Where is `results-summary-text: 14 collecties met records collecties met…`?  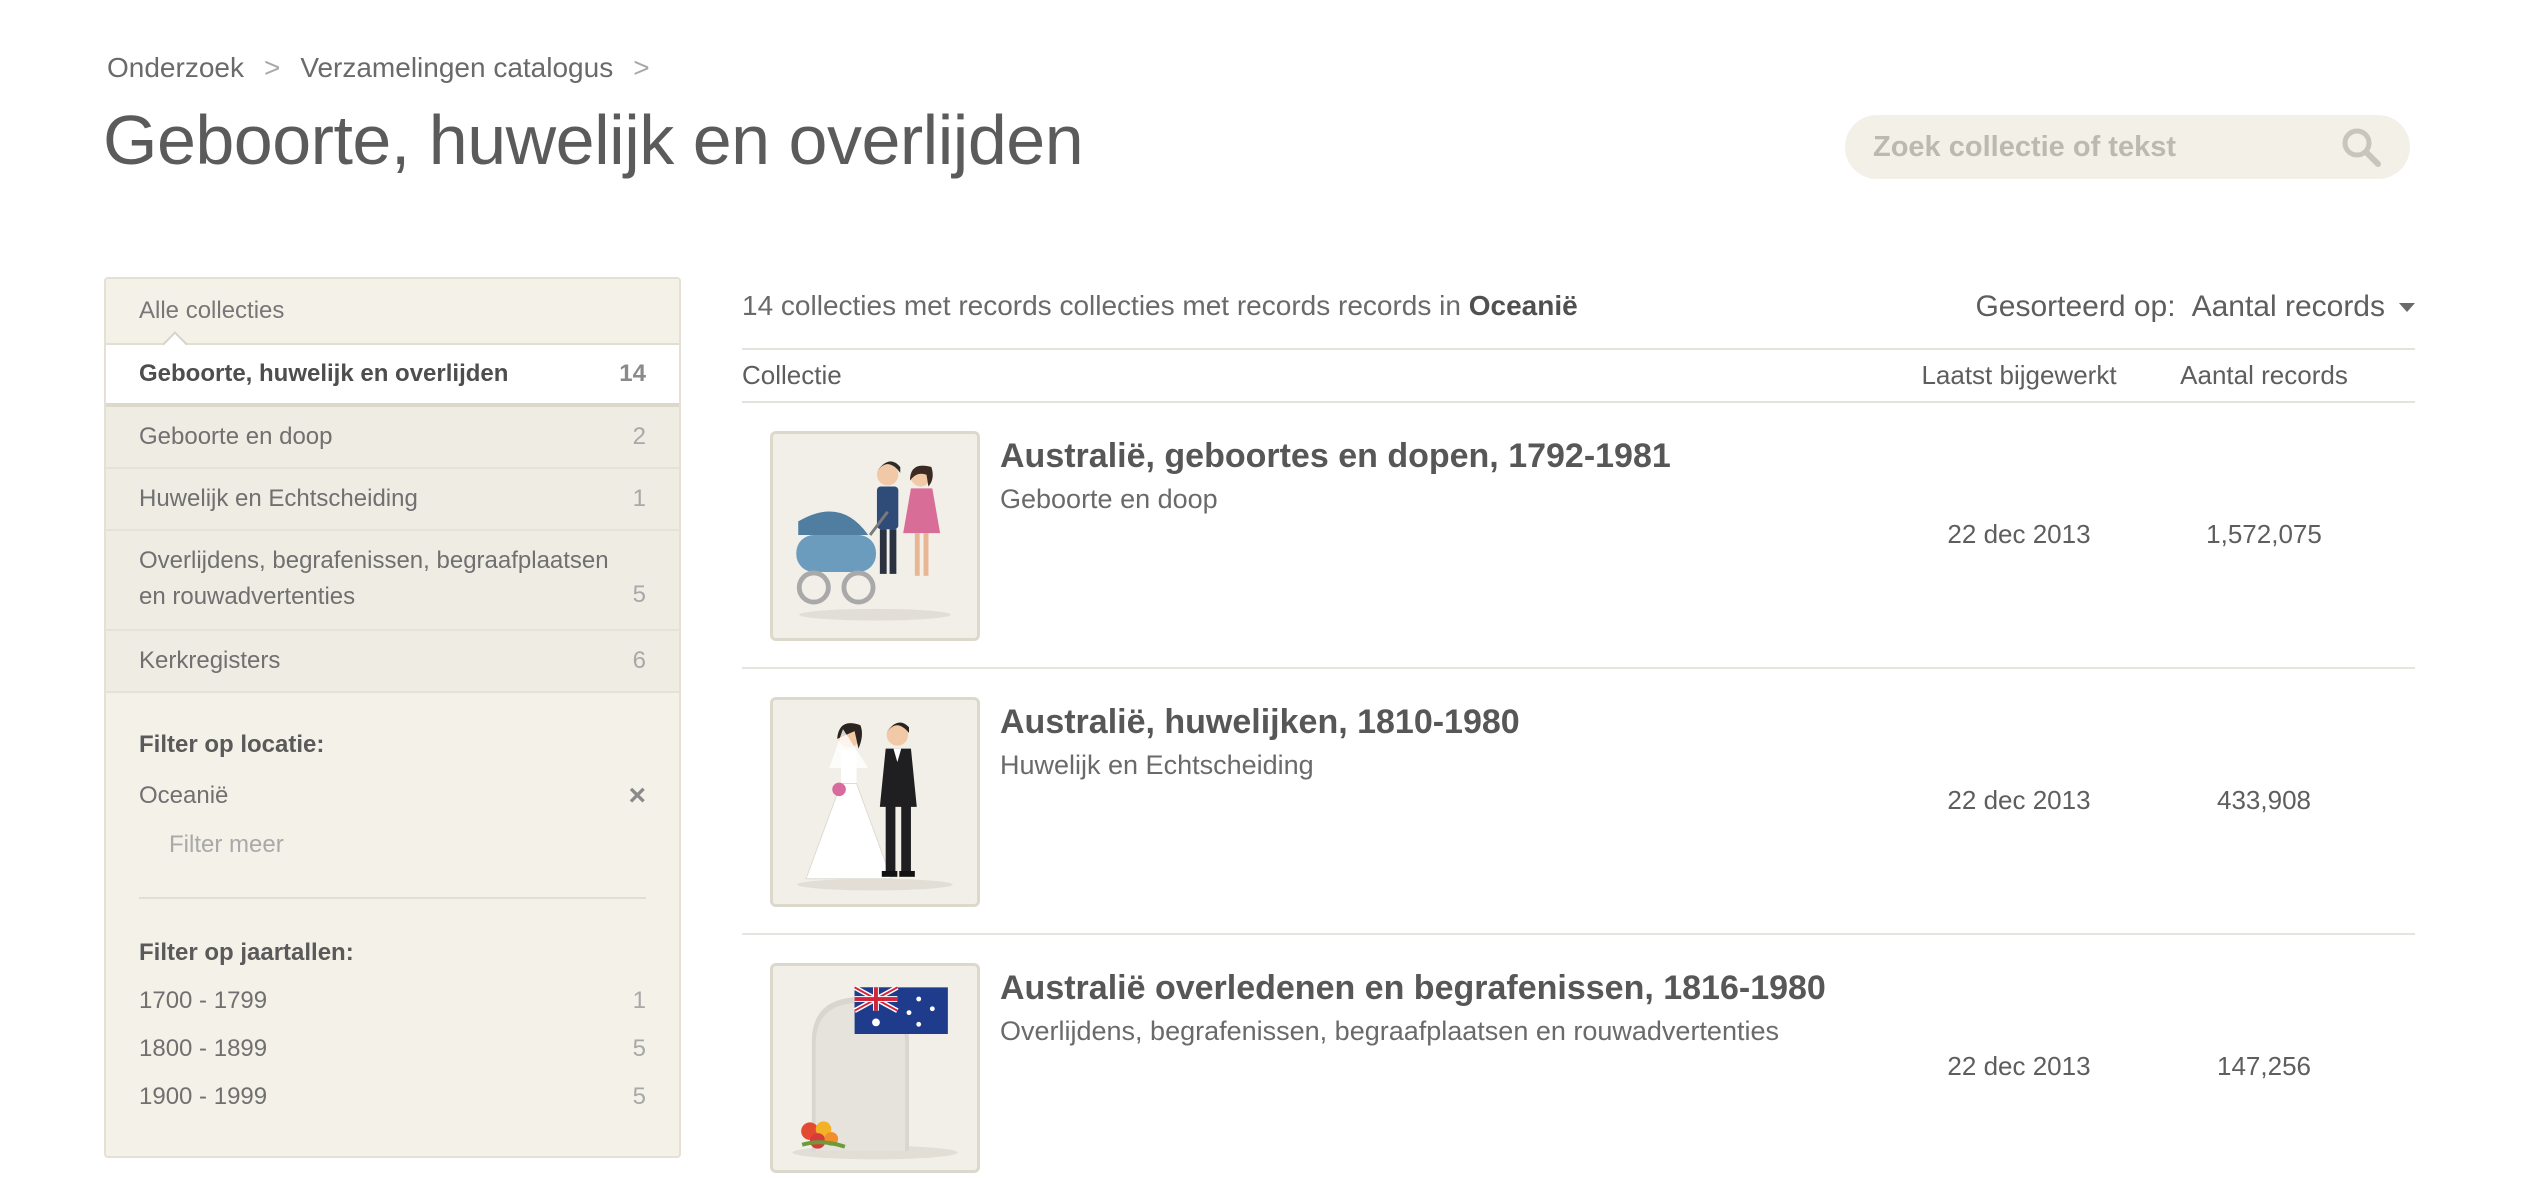 results-summary-text: 14 collecties met records collecties met… is located at coordinates (1105, 305).